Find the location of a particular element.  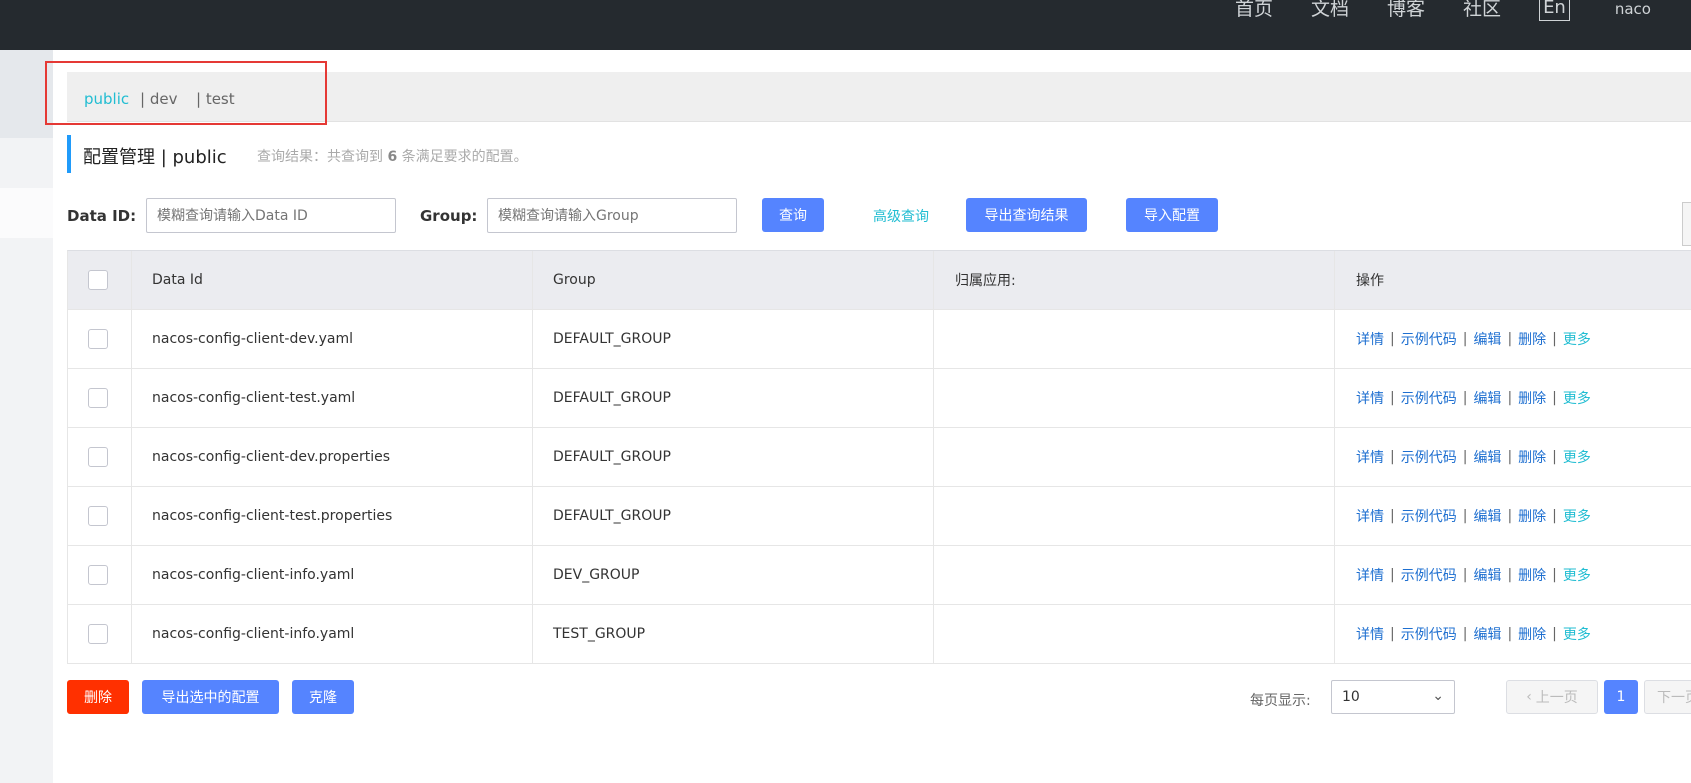

nav-blog: 博客 is located at coordinates (1406, 9).